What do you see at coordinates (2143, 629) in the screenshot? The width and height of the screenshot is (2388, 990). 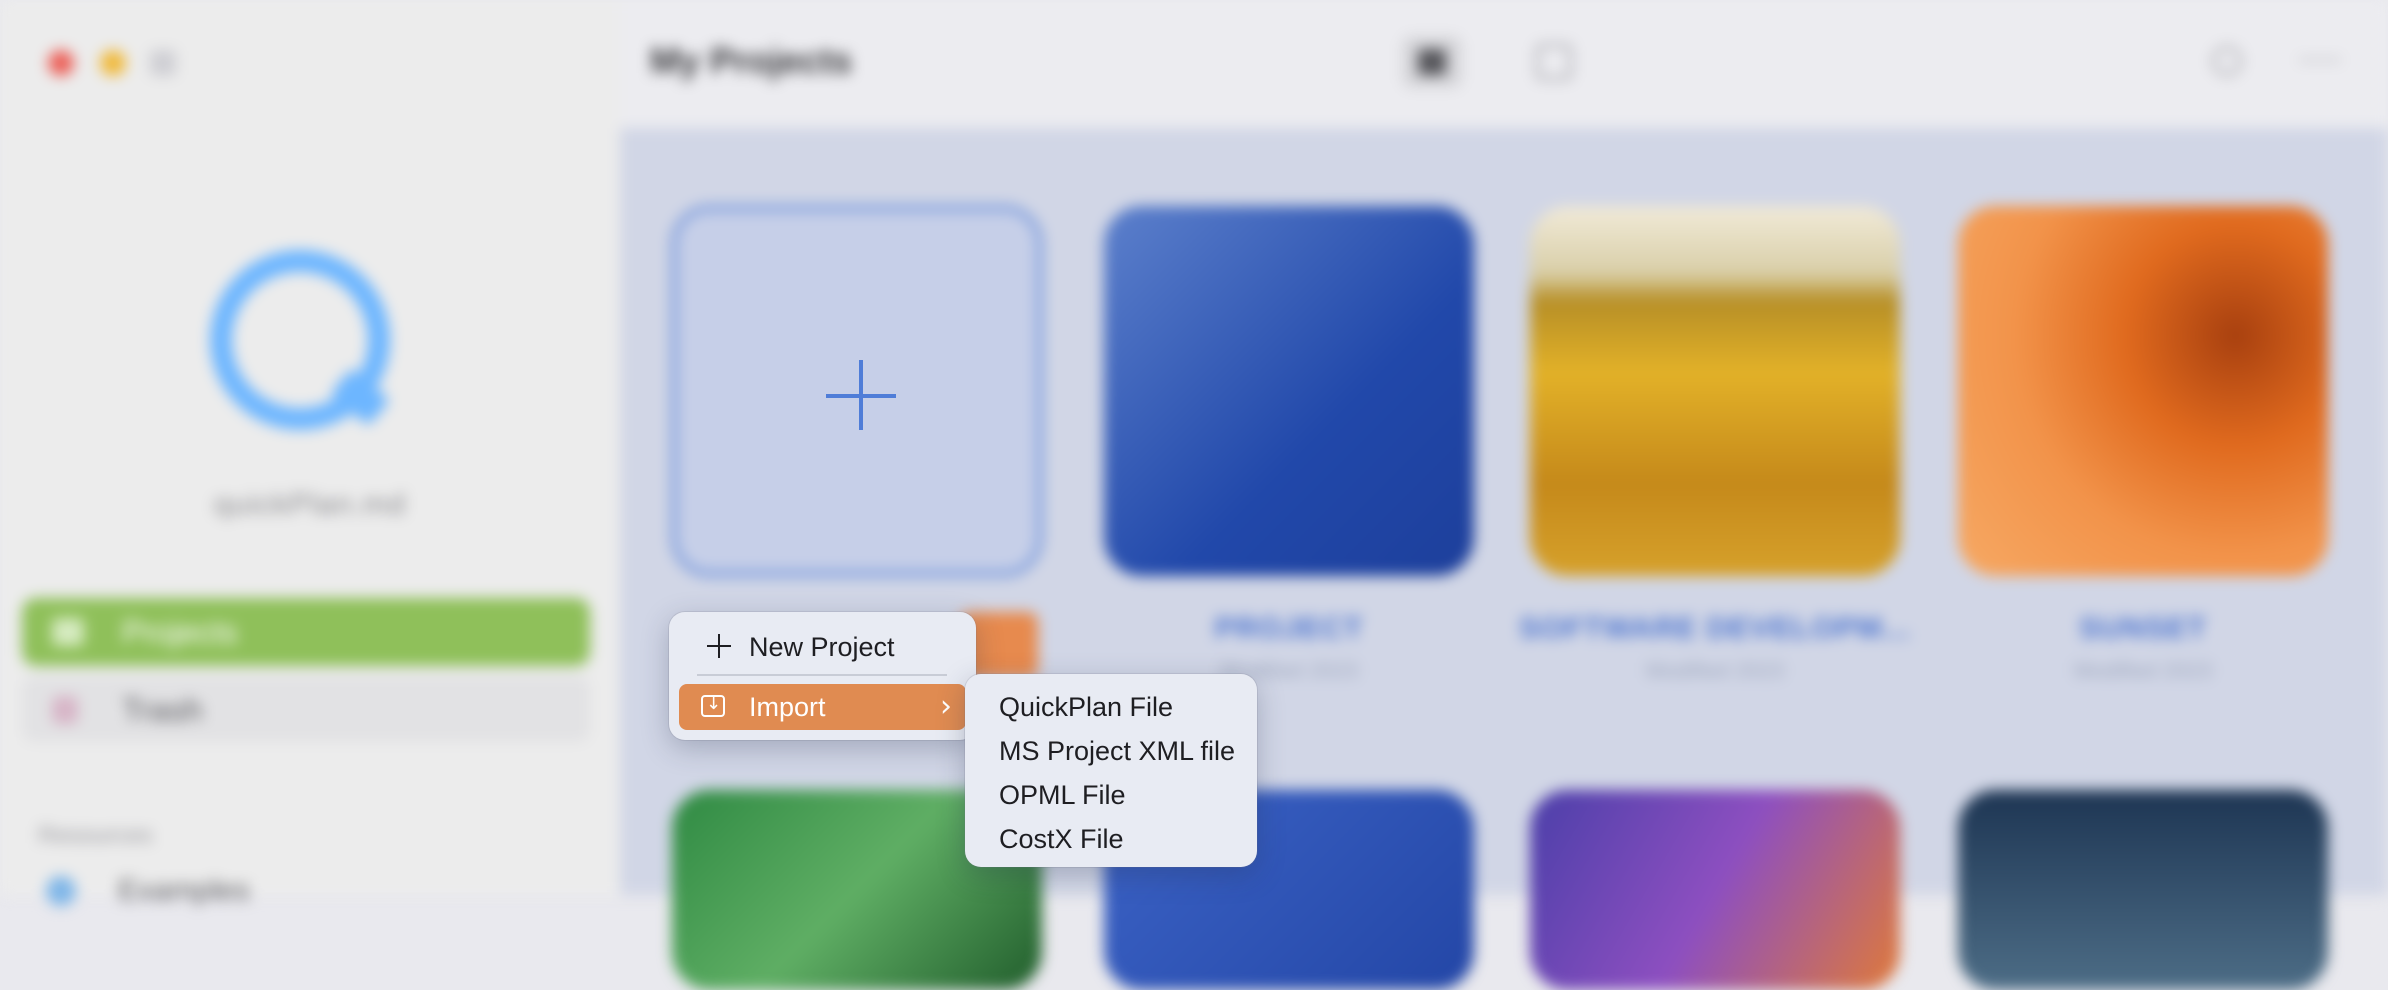 I see `project-title: SUNSET` at bounding box center [2143, 629].